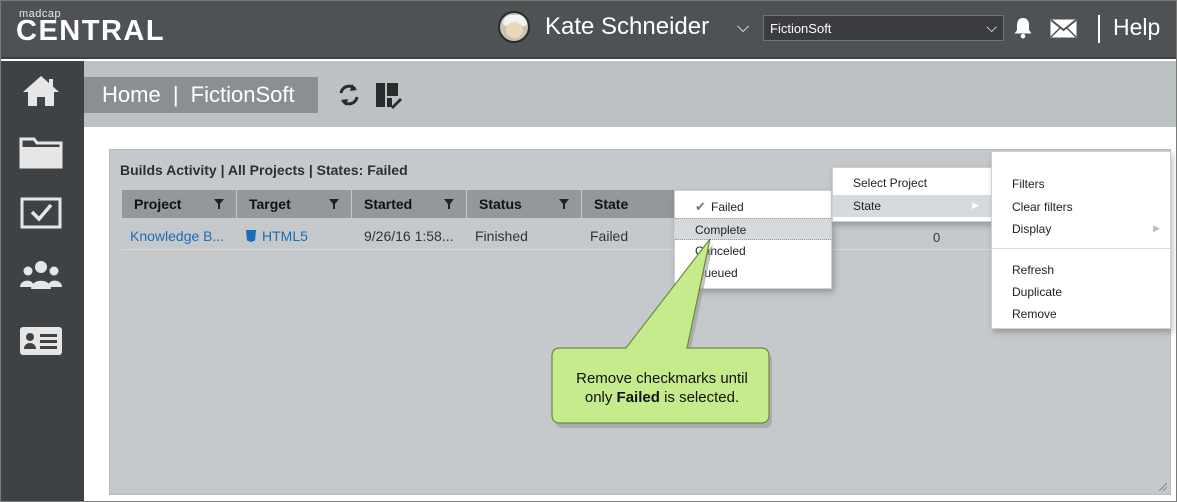 The height and width of the screenshot is (502, 1177). I want to click on column-header-project: Project, so click(179, 204).